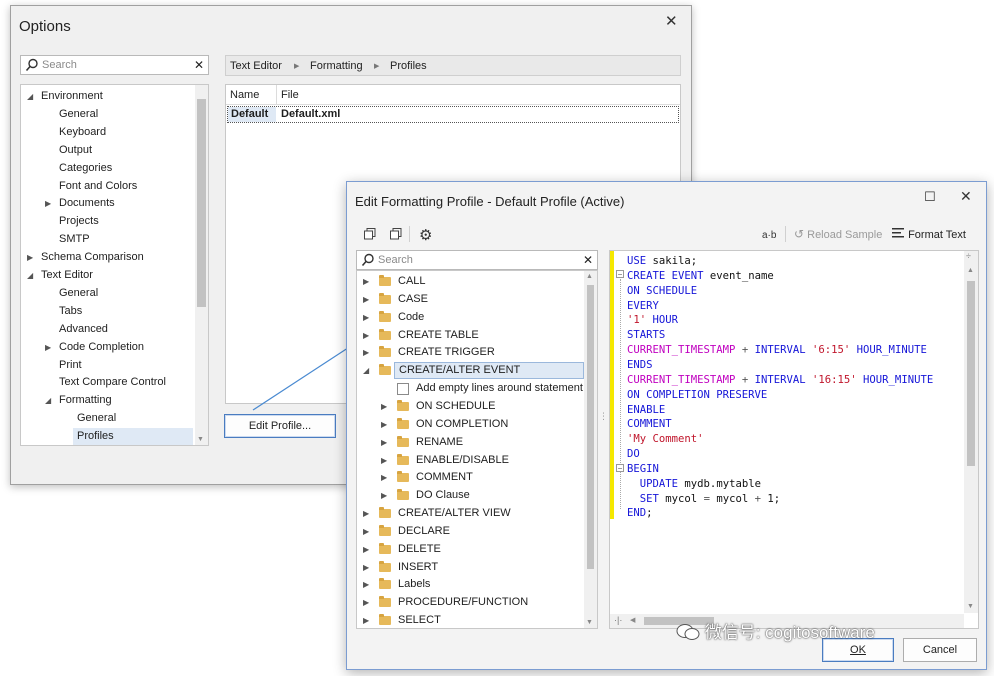 This screenshot has height=676, width=994. What do you see at coordinates (201, 203) in the screenshot?
I see `options-tree-scroll-thumb` at bounding box center [201, 203].